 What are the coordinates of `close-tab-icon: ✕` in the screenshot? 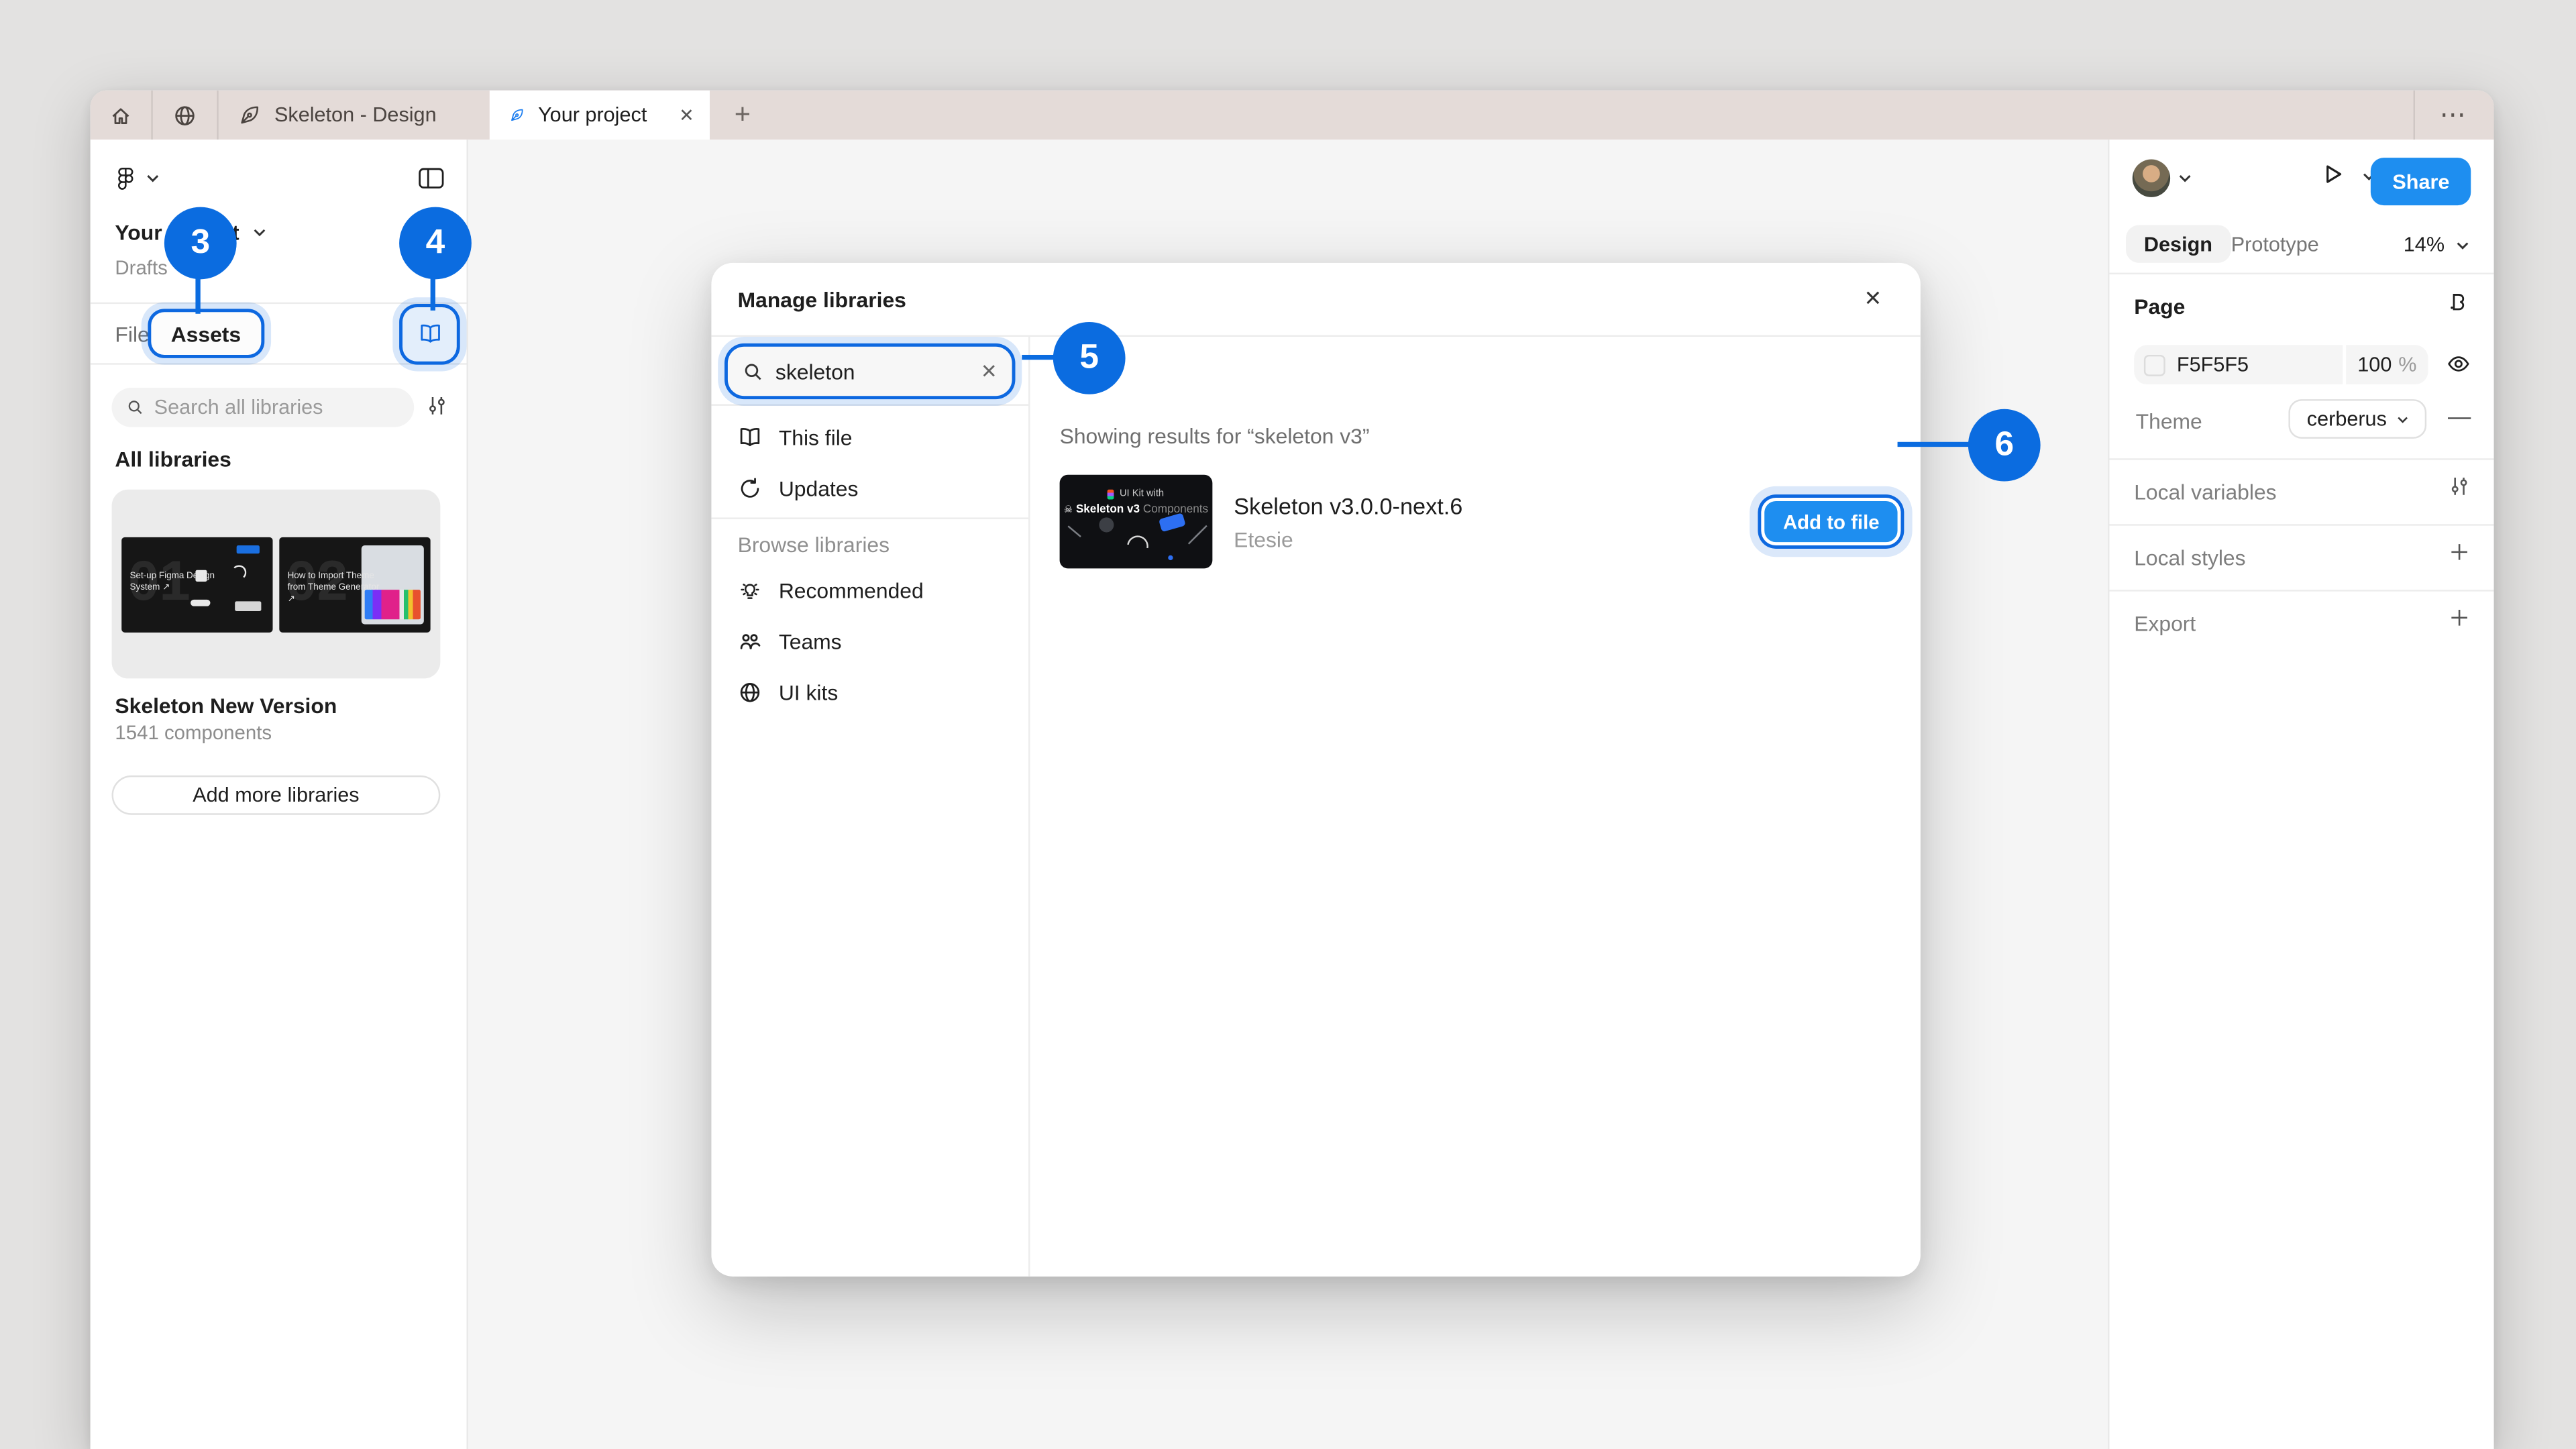 It's located at (686, 114).